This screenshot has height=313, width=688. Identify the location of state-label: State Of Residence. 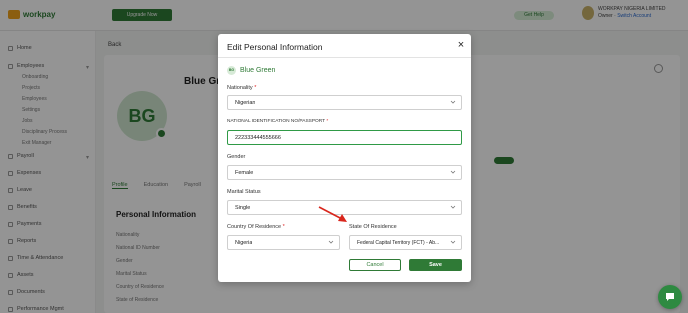
(373, 227).